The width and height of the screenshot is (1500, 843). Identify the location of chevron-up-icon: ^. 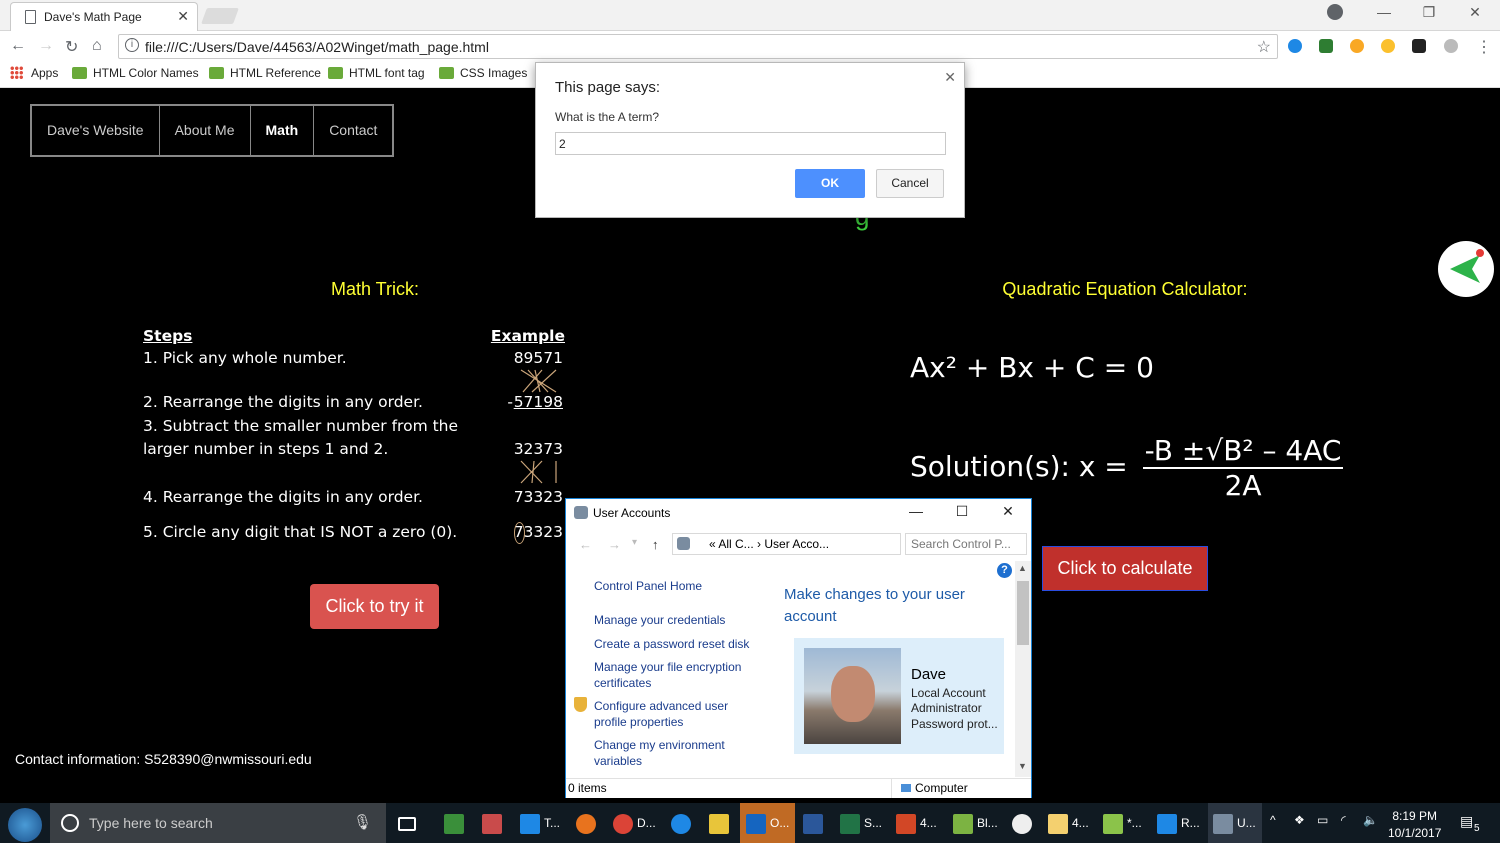
(1273, 820).